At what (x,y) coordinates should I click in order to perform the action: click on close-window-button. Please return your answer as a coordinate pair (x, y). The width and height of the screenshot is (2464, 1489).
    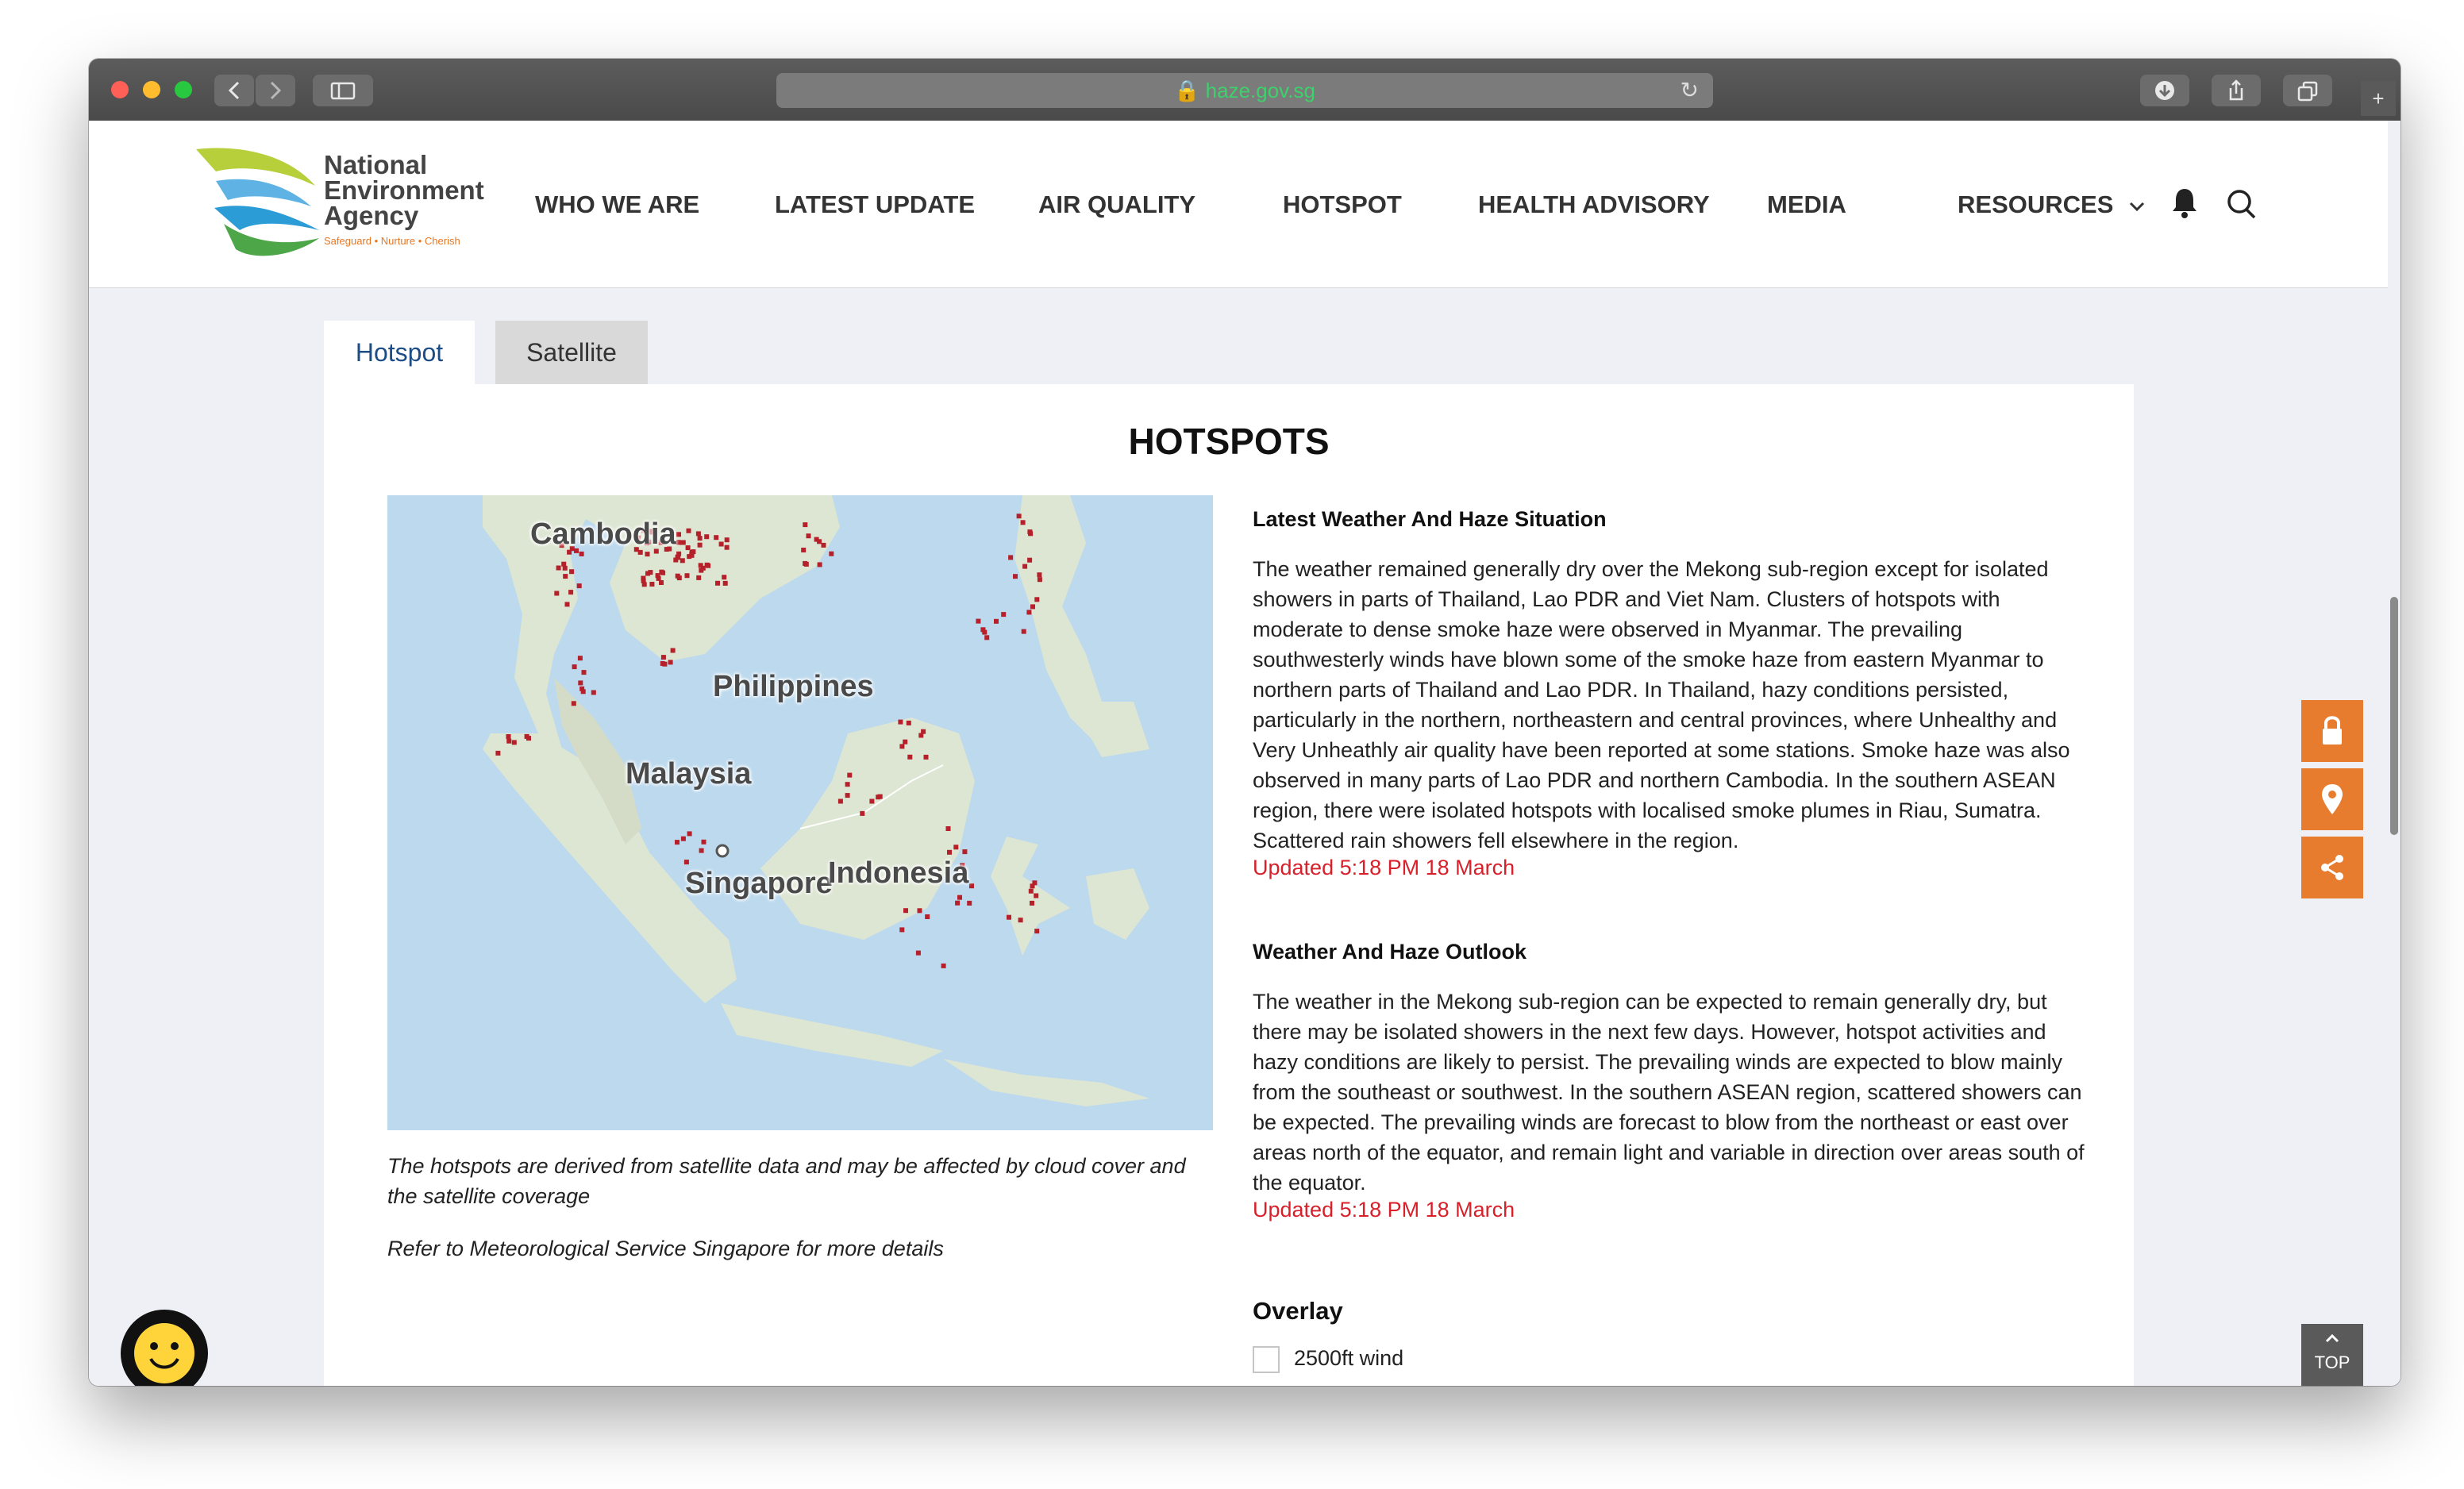
    Looking at the image, I should click on (120, 89).